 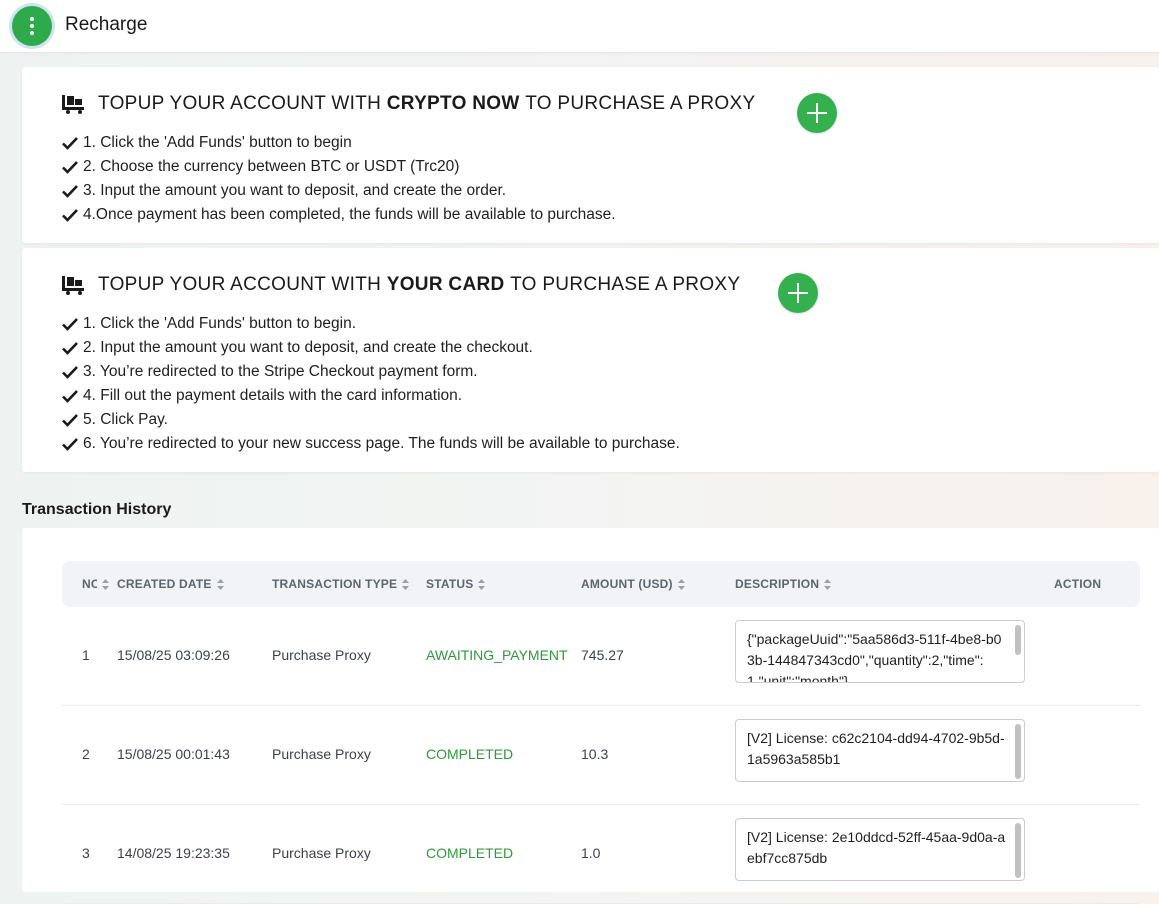 I want to click on cell-created-date: 15/08/25 00:01:43, so click(x=173, y=754).